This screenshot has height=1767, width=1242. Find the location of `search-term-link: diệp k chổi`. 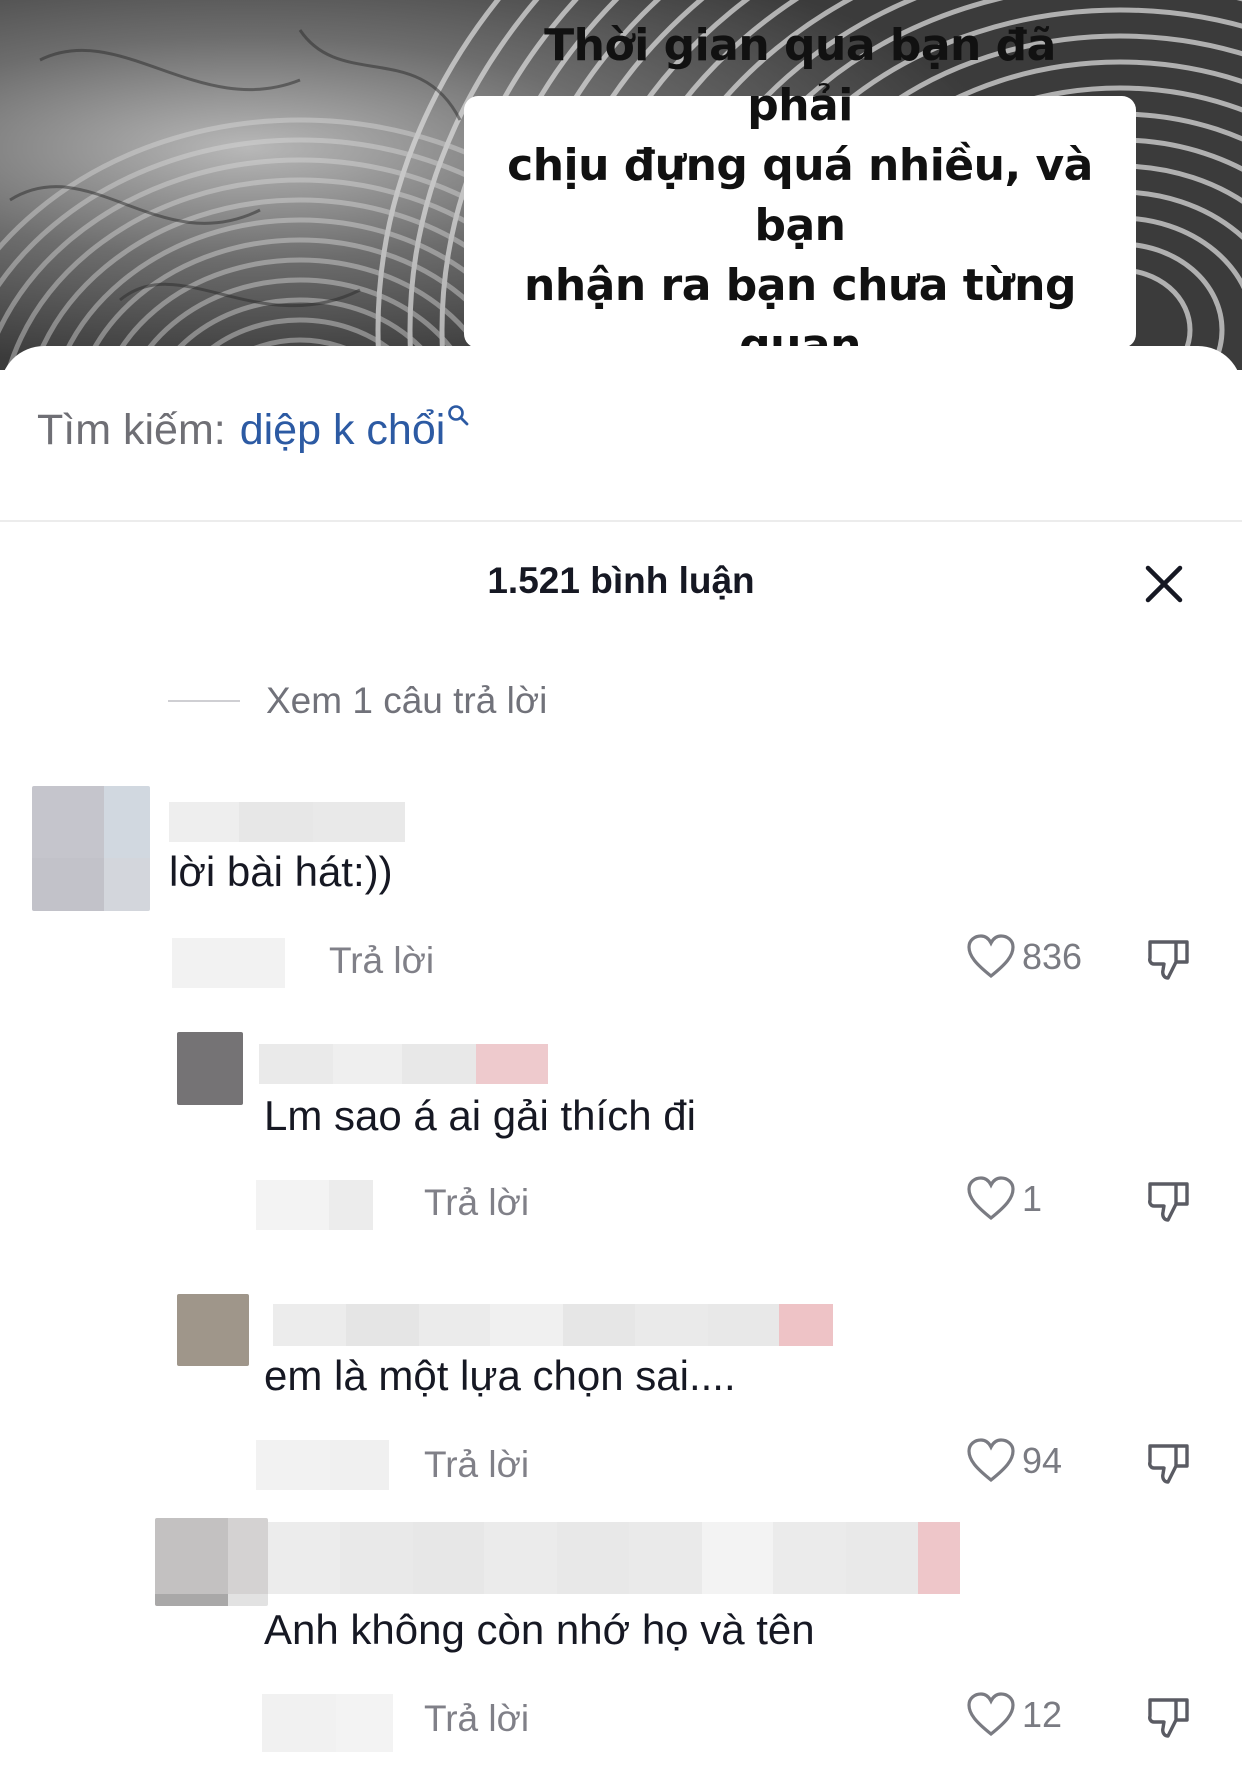

search-term-link: diệp k chổi is located at coordinates (343, 430).